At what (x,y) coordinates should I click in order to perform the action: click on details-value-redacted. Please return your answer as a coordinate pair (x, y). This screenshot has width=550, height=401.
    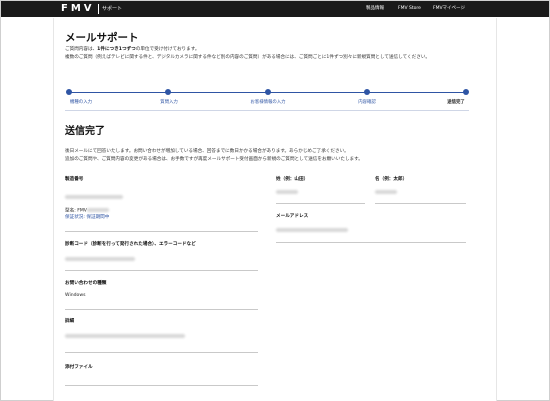
    Looking at the image, I should click on (125, 336).